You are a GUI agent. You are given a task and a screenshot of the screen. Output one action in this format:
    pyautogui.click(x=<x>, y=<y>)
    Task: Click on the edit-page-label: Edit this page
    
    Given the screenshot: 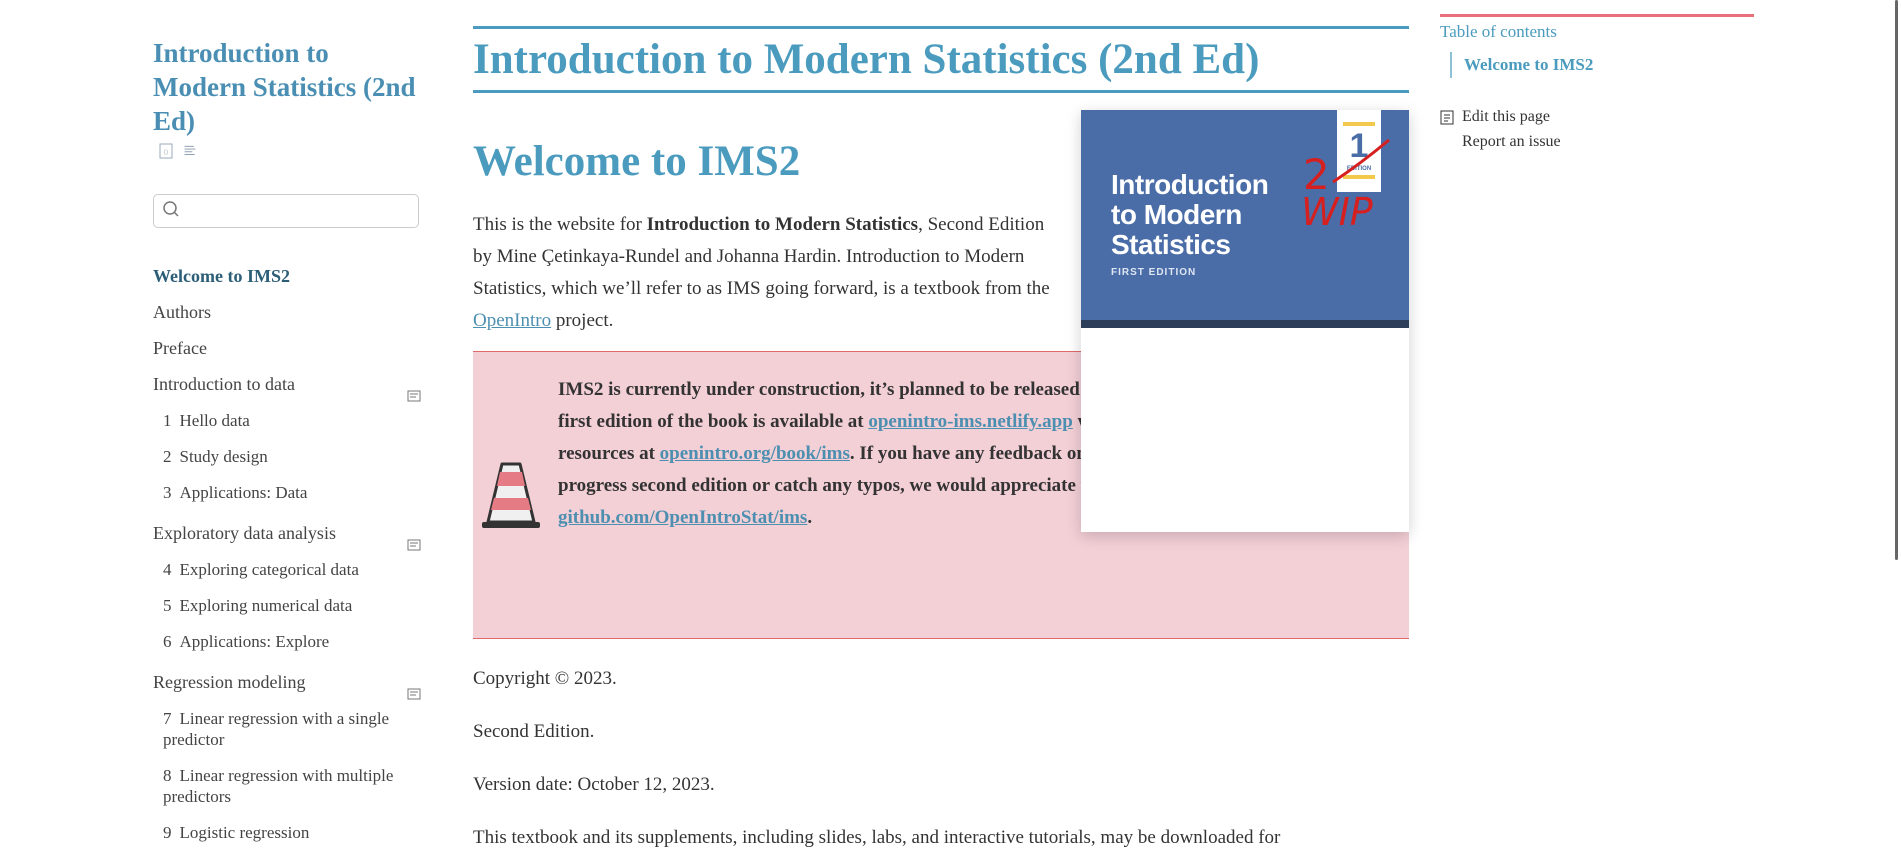 What is the action you would take?
    pyautogui.click(x=1506, y=116)
    